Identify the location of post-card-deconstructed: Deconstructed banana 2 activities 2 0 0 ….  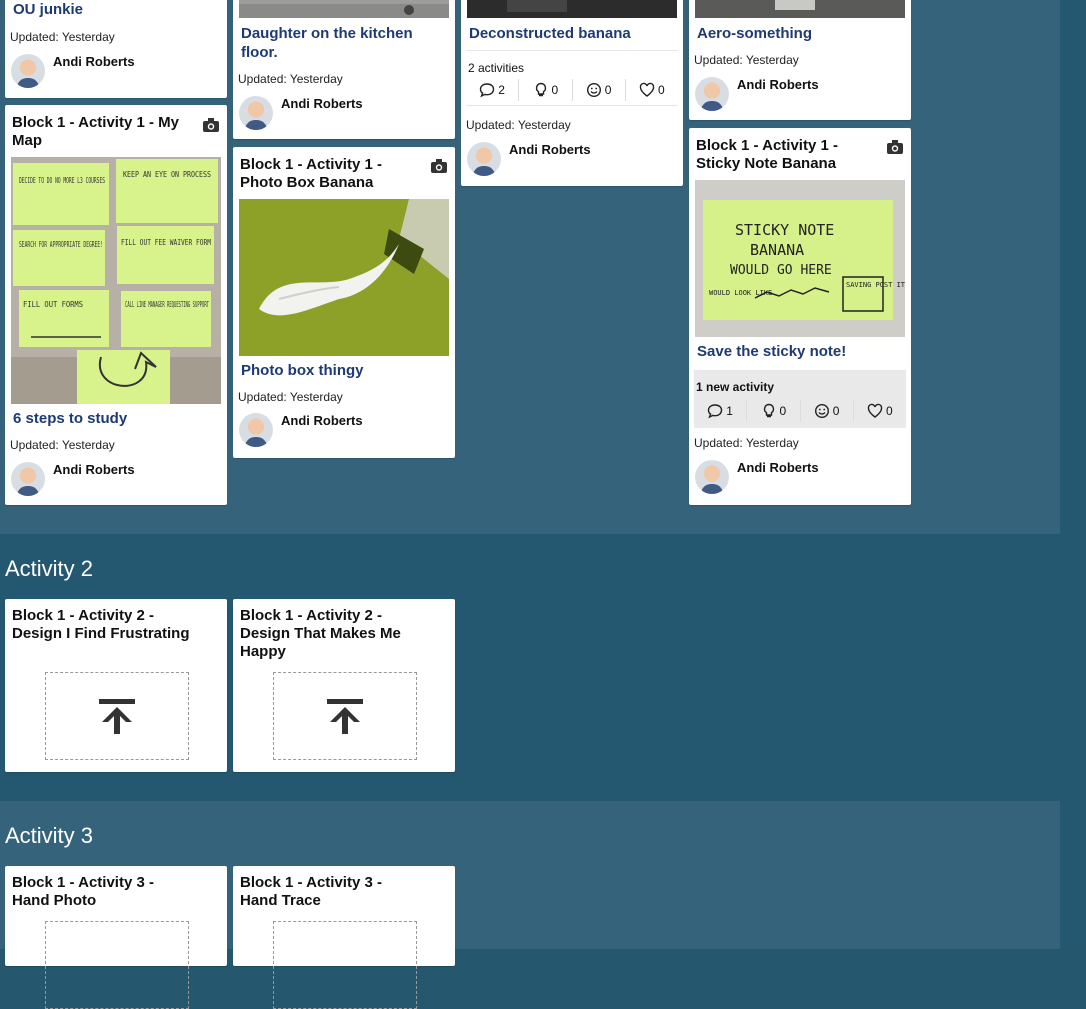
(572, 93).